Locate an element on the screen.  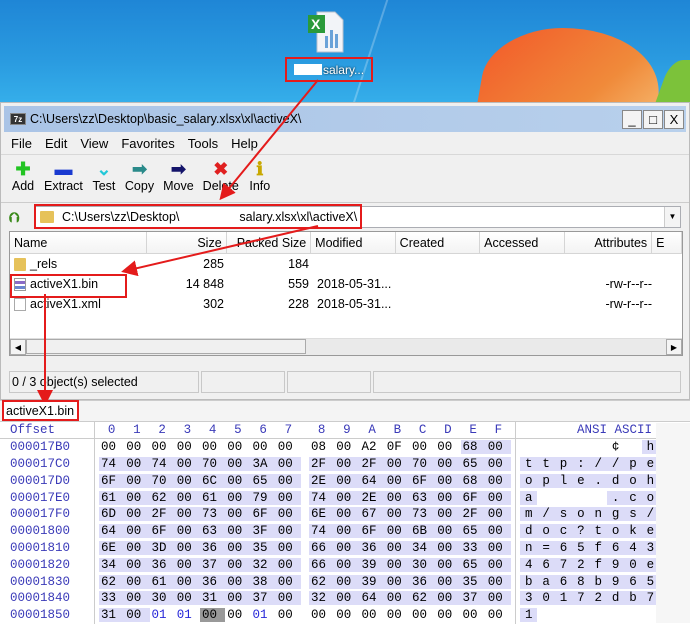
hex-byte: 01 is located at coordinates (263, 615).